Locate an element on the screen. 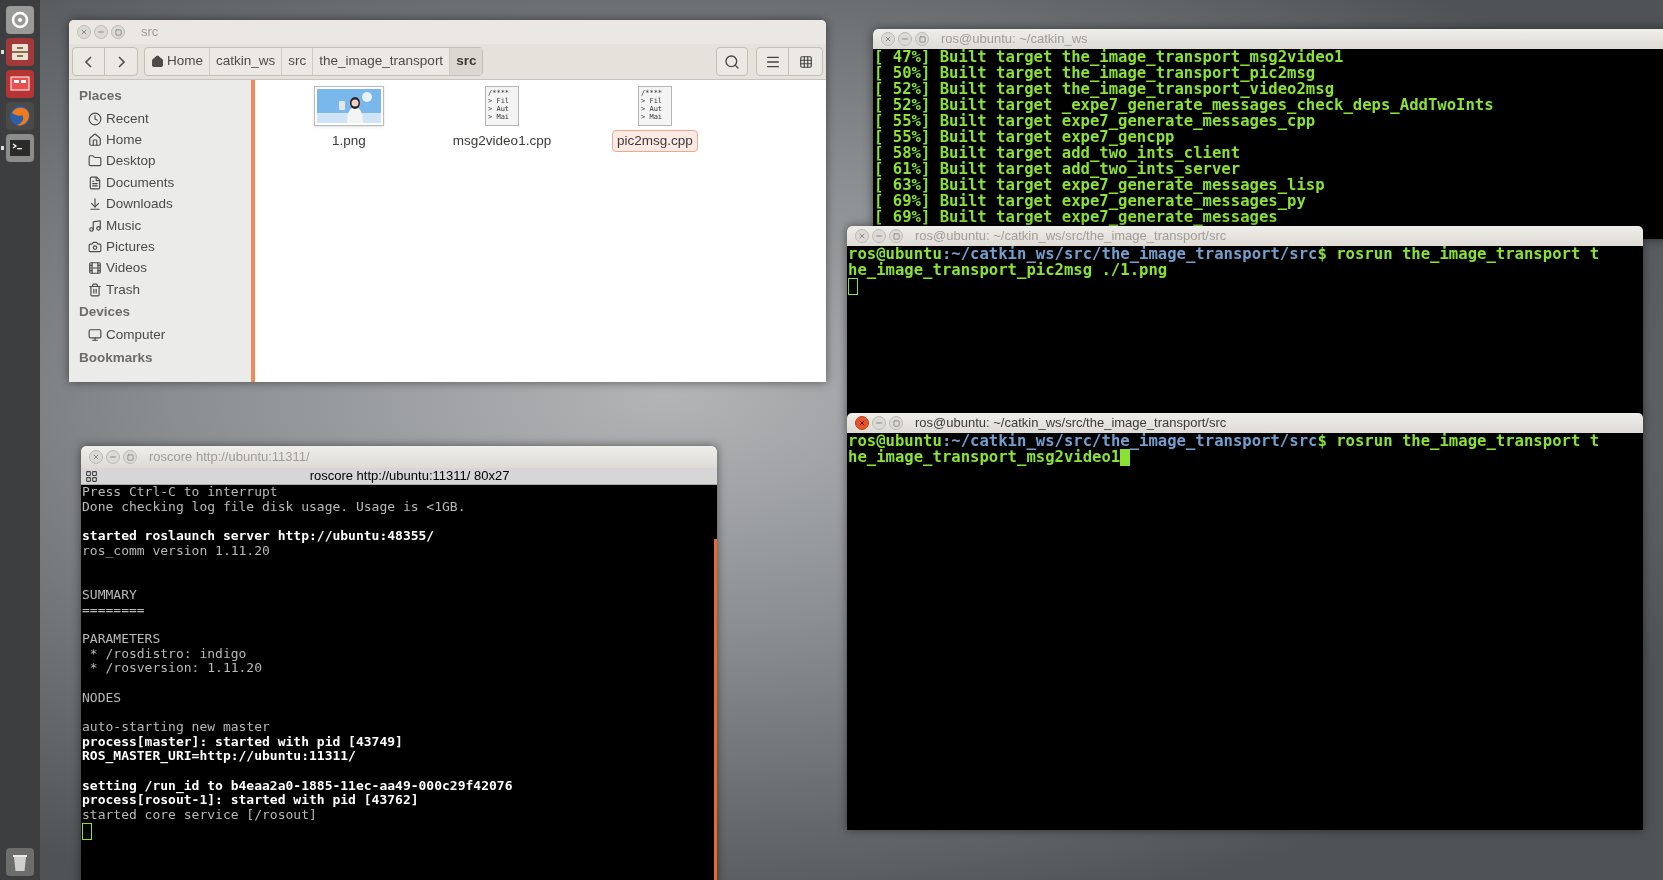  terminal-line: [ 61%] Built target add_two_ints_server is located at coordinates (1057, 169).